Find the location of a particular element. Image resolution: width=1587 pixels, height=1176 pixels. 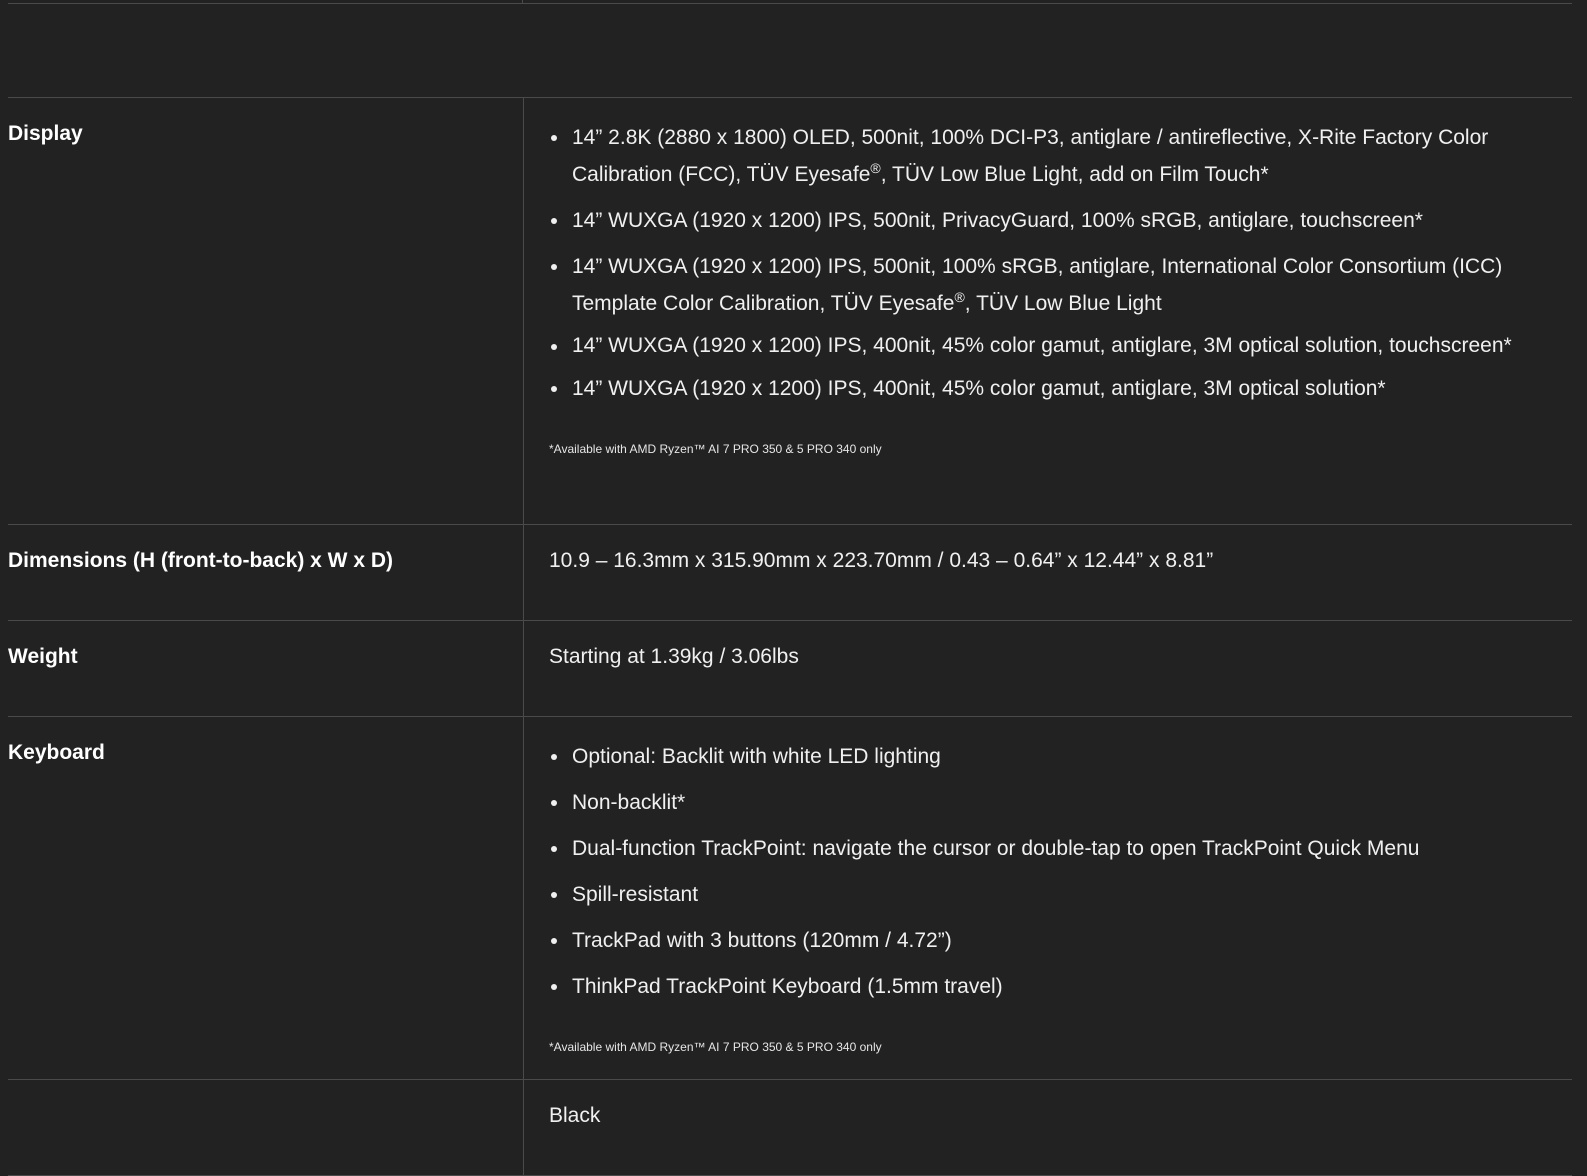

previous-row-edge is located at coordinates (790, 2).